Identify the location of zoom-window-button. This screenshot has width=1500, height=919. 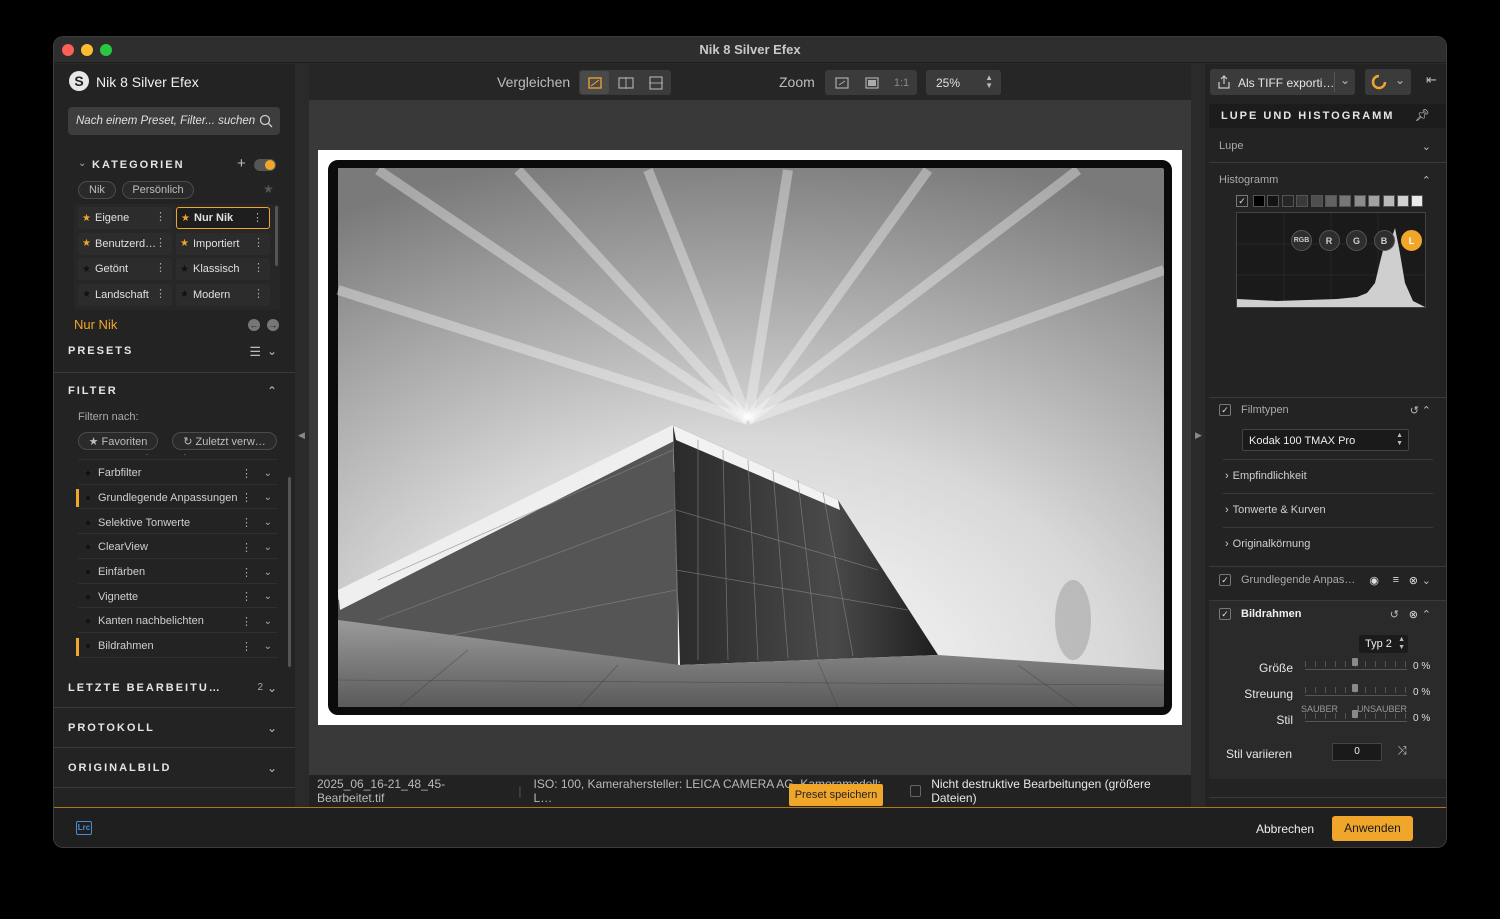
(106, 50).